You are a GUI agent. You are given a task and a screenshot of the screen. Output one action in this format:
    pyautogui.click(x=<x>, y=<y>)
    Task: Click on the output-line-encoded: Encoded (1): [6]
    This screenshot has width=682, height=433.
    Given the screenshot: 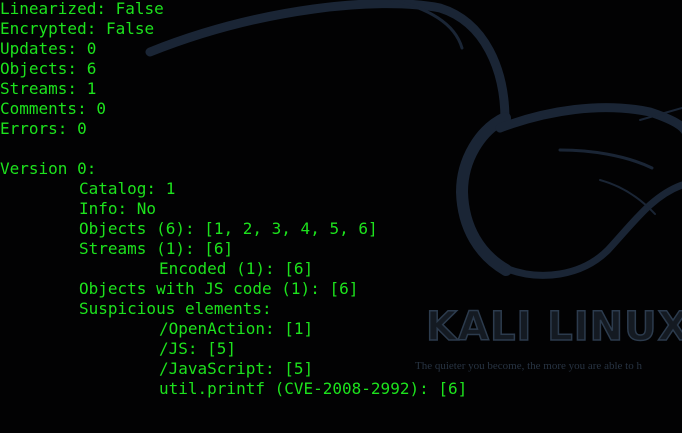 What is the action you would take?
    pyautogui.click(x=236, y=268)
    